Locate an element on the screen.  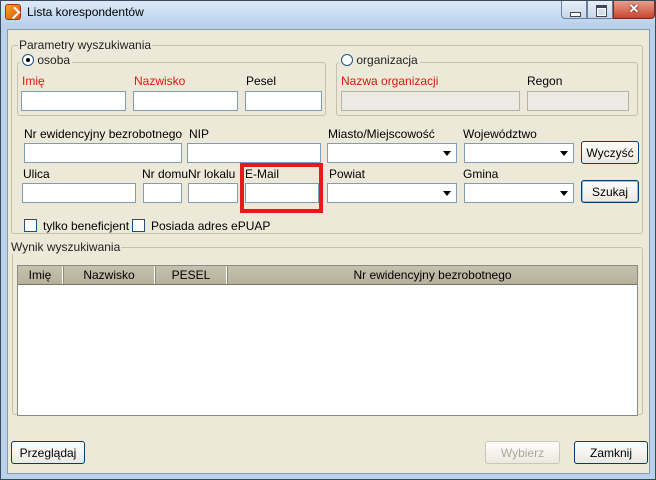
apartment-number-input is located at coordinates (213, 193).